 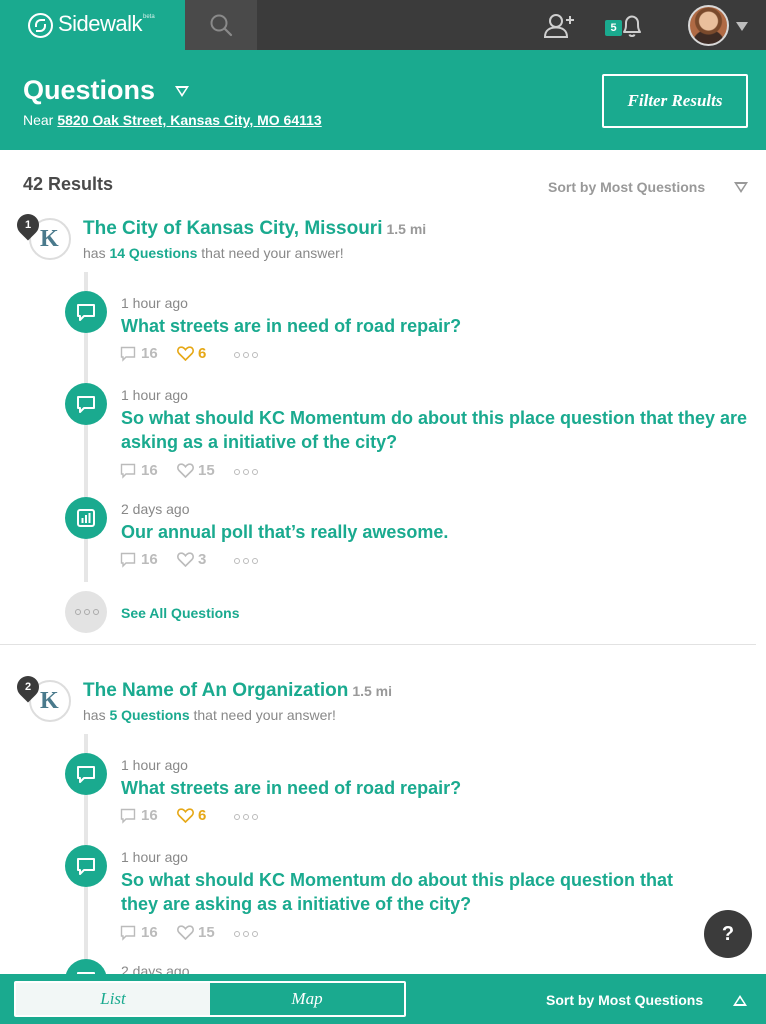 I want to click on sidewalk-logo-icon, so click(x=40, y=25).